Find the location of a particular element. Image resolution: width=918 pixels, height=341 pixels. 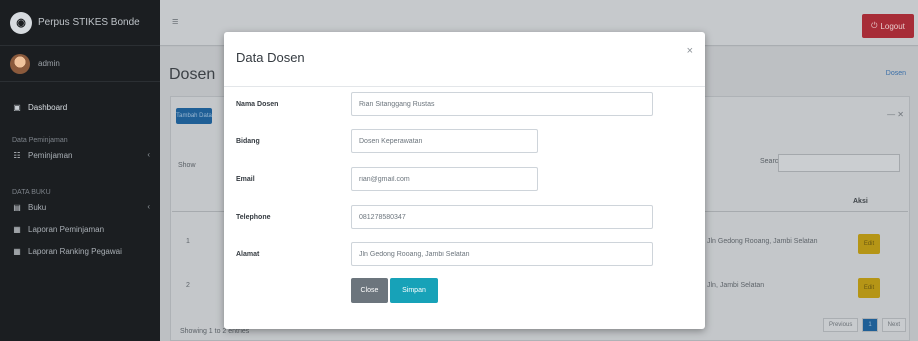

row-address: Jln, Jambi Selatan is located at coordinates (736, 285).